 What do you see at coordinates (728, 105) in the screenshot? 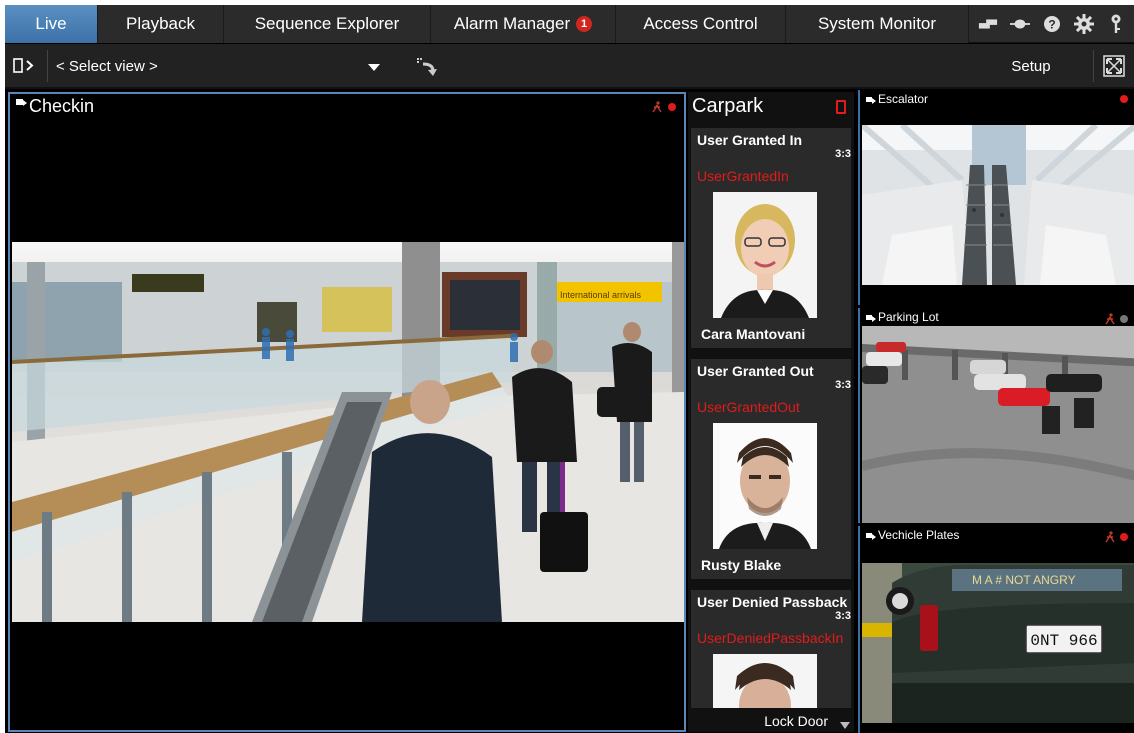
I see `access-panel-title-text: Carpark` at bounding box center [728, 105].